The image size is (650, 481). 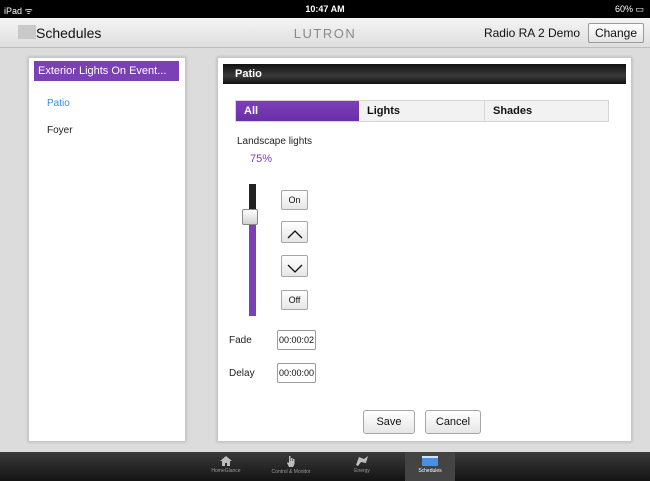 I want to click on app-header: Schedules LUTRON Radio RA 2 Demo Change, so click(x=325, y=33).